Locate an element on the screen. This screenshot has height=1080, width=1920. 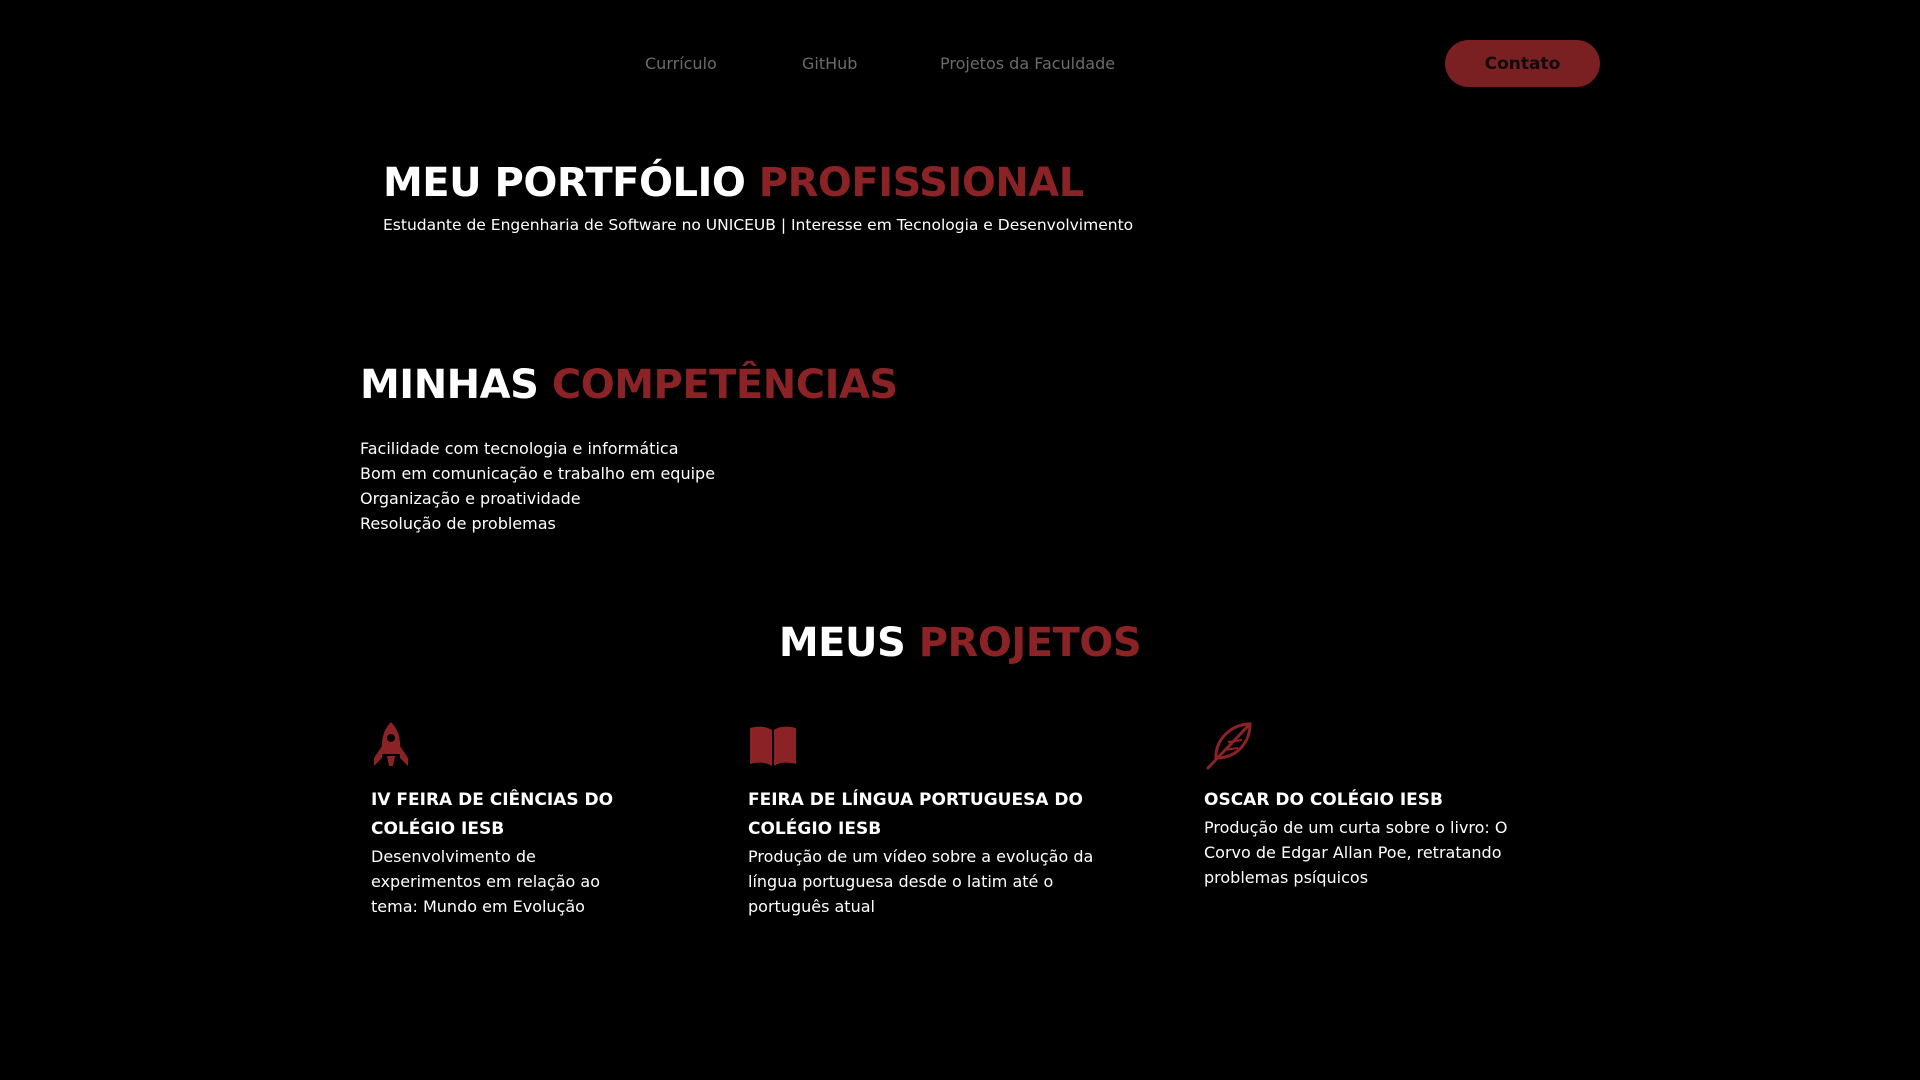
projects-title-main: MEUS is located at coordinates (848, 643).